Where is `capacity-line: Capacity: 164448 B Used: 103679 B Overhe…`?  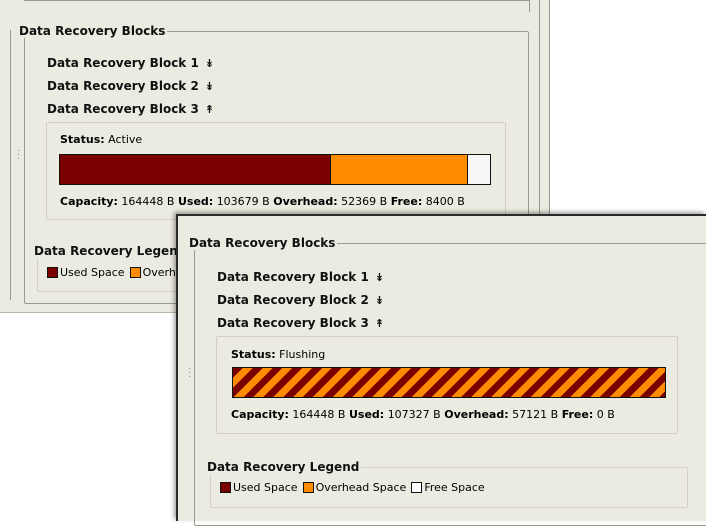 capacity-line: Capacity: 164448 B Used: 103679 B Overhe… is located at coordinates (262, 201).